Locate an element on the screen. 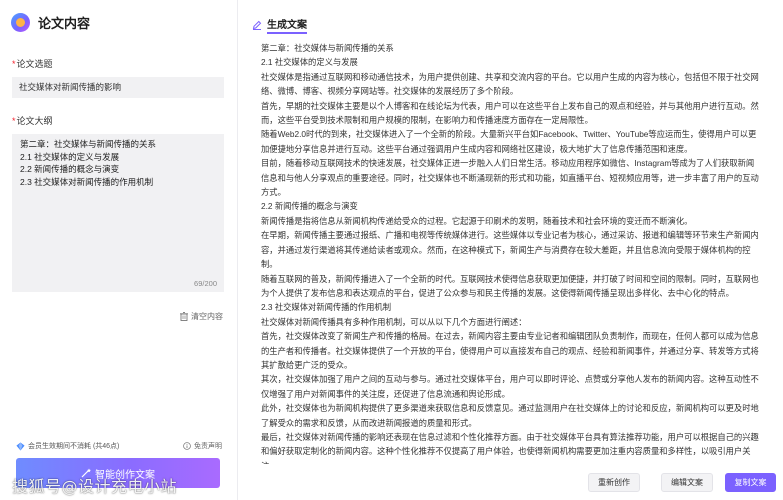  outline-line: 第二章：社交媒体与新闻传播的关系 is located at coordinates (88, 144).